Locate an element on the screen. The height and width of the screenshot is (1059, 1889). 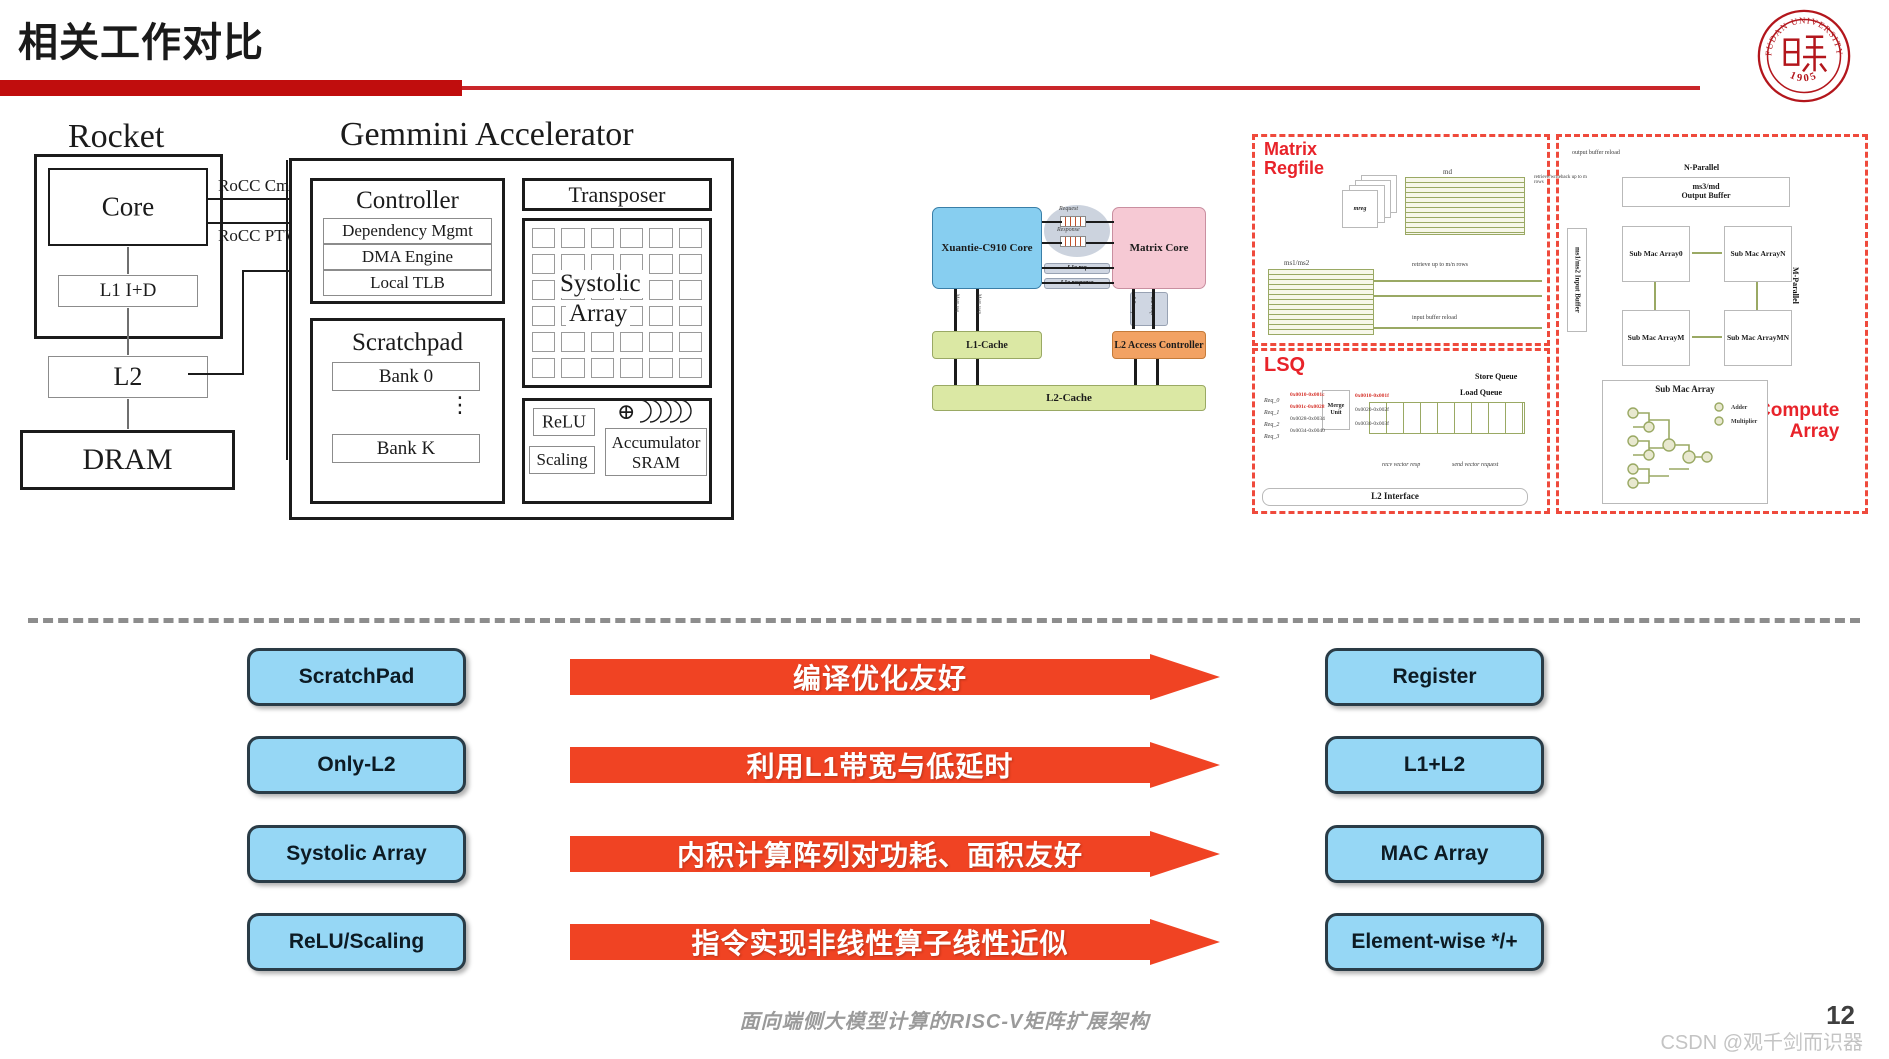
addr-range-2: 0x0028-0x0034 is located at coordinates (1307, 419).